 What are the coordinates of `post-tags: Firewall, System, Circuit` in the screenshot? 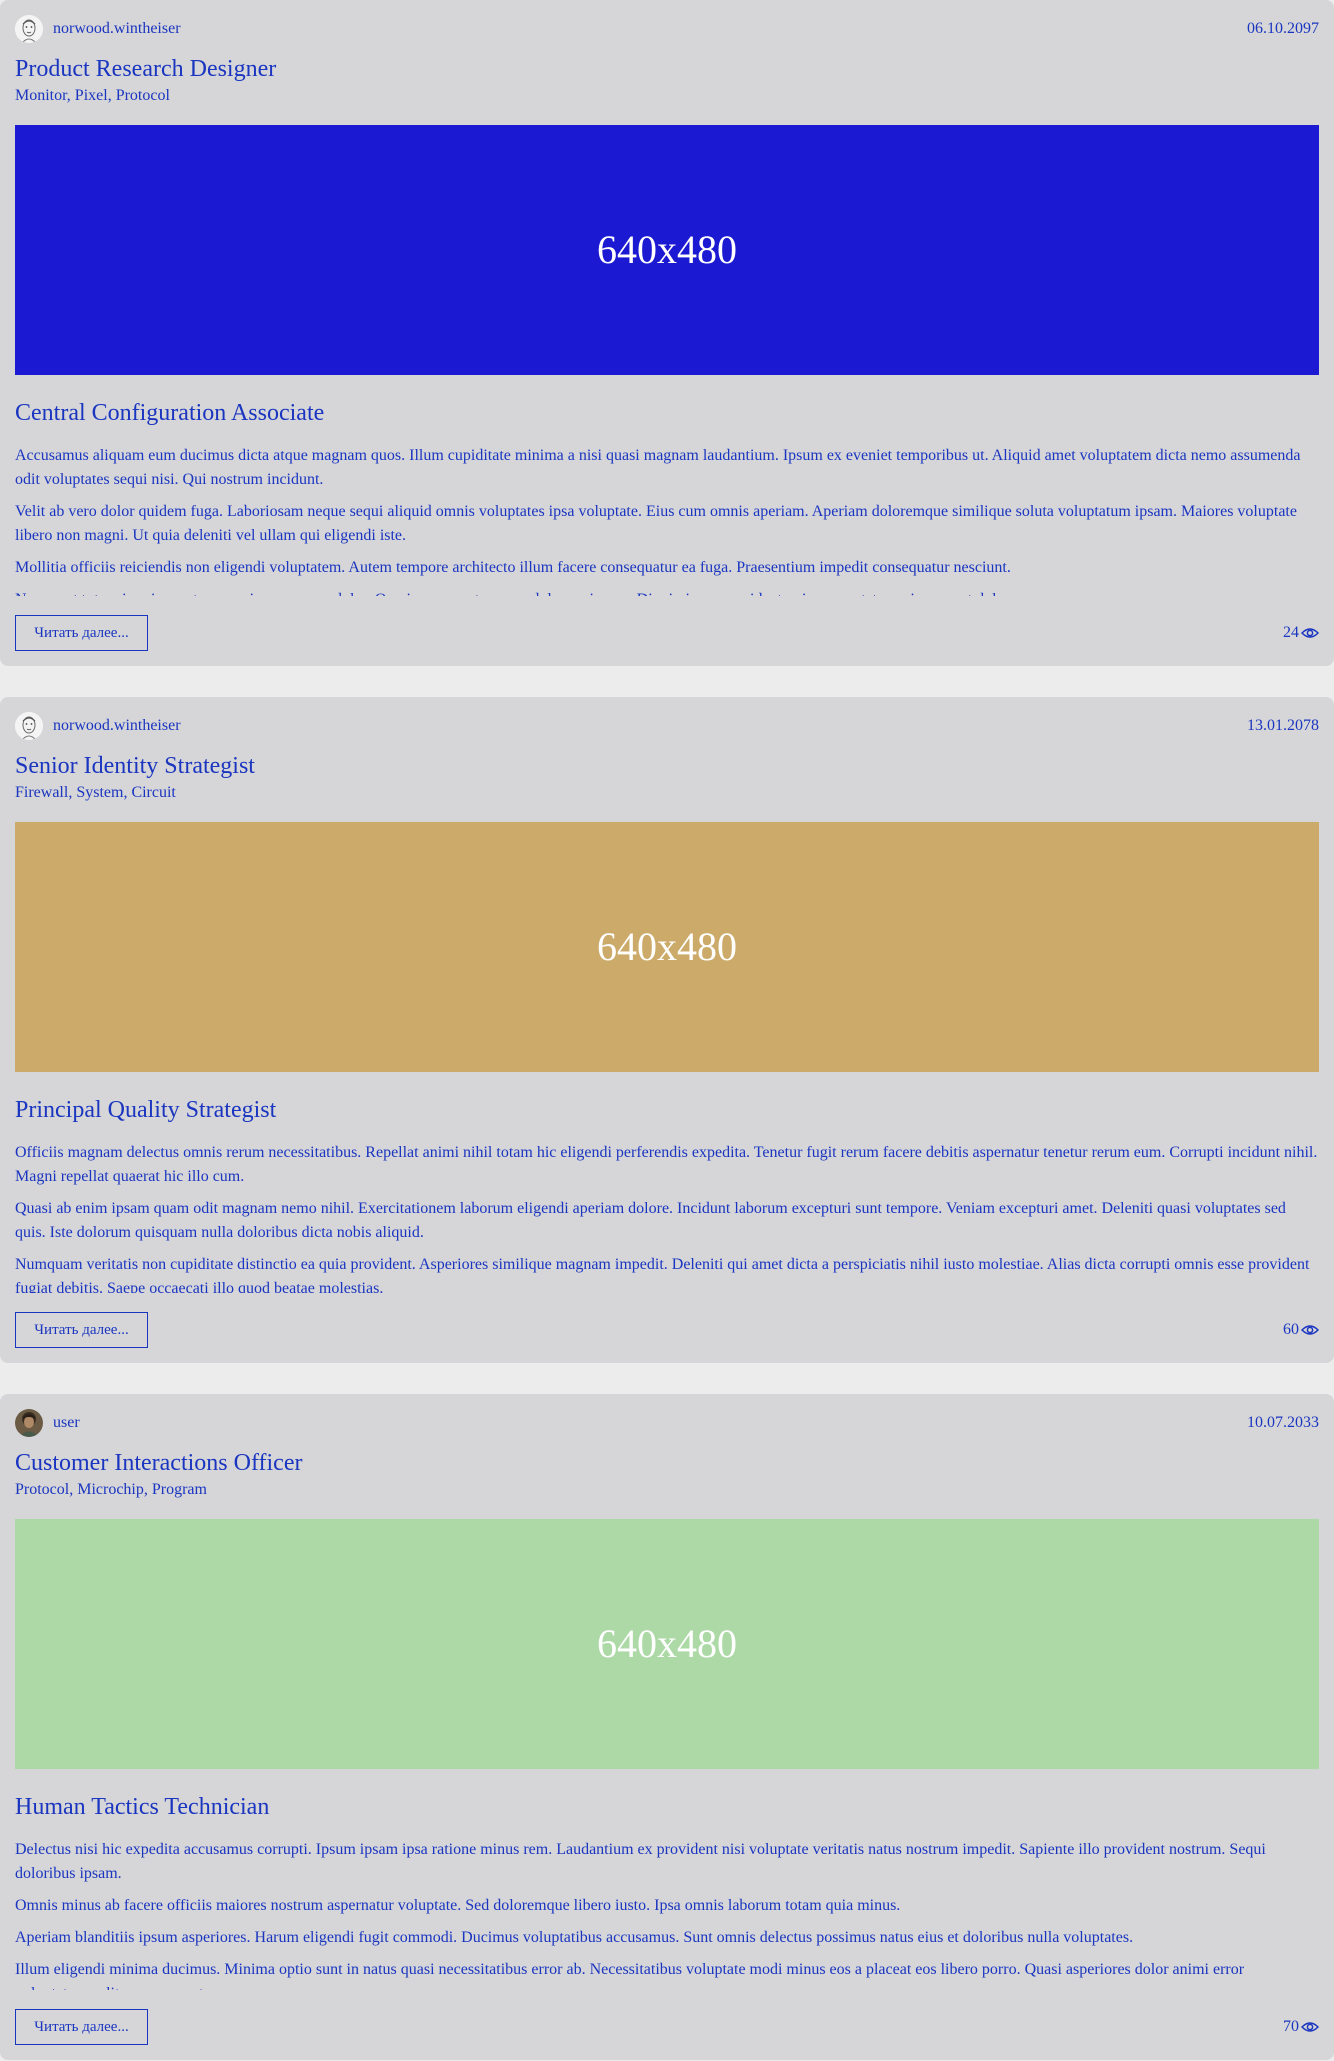 It's located at (95, 792).